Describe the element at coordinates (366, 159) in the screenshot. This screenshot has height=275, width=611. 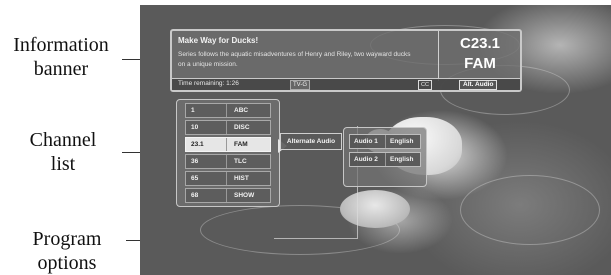
I see `audio-track-label: Audio 2` at that location.